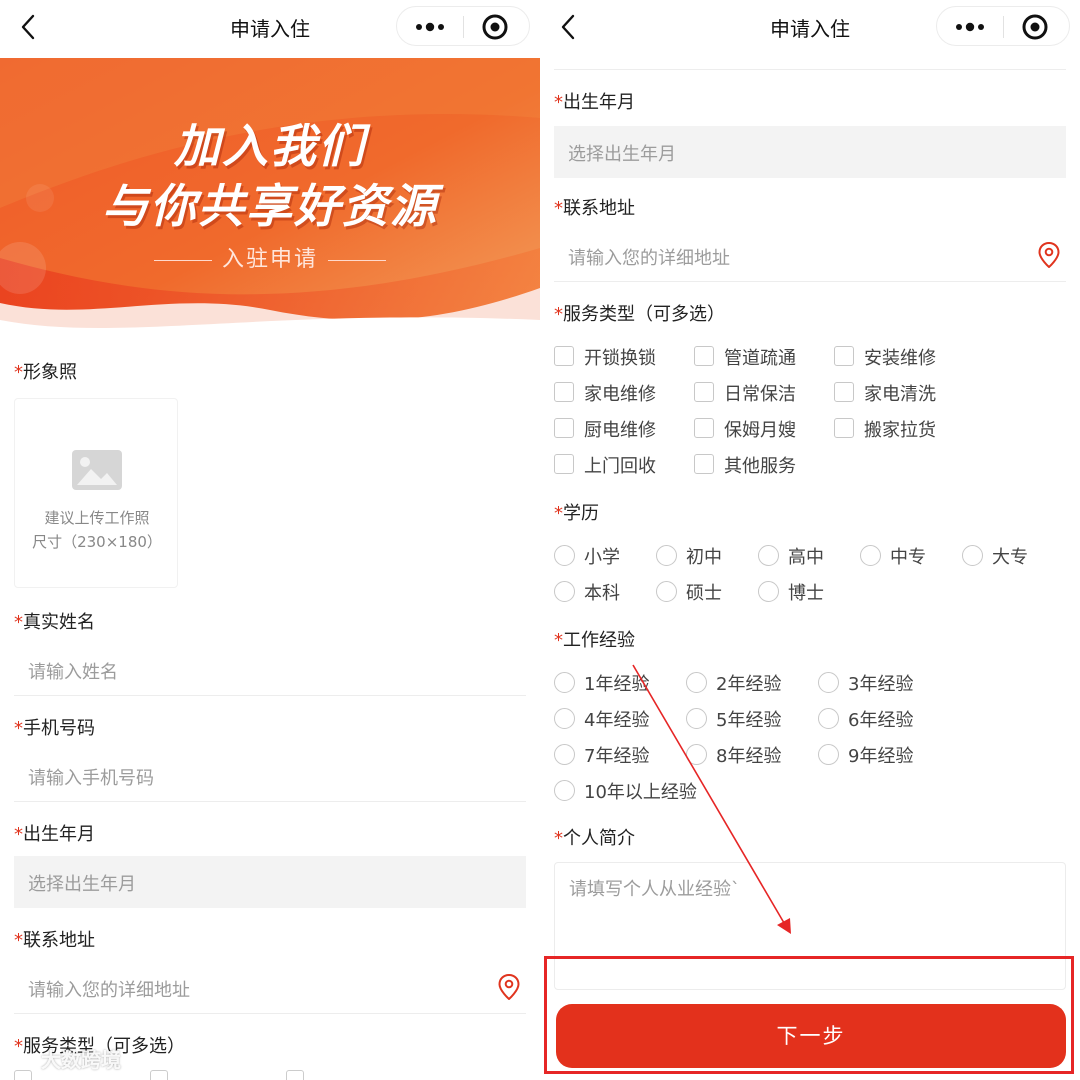  What do you see at coordinates (617, 720) in the screenshot?
I see `experience-option-label: 4年经验` at bounding box center [617, 720].